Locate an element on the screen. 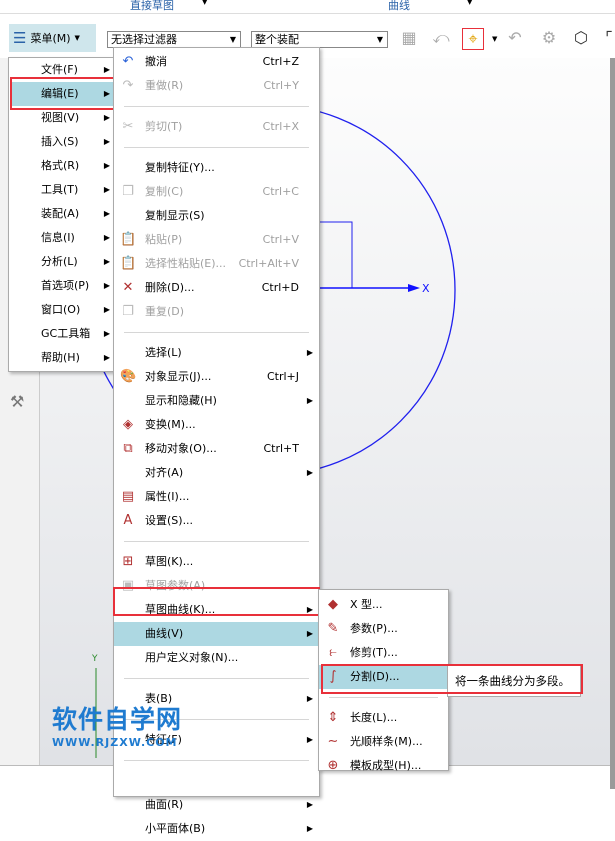  menu-item: 装配(A) ▶ is located at coordinates (63, 214).